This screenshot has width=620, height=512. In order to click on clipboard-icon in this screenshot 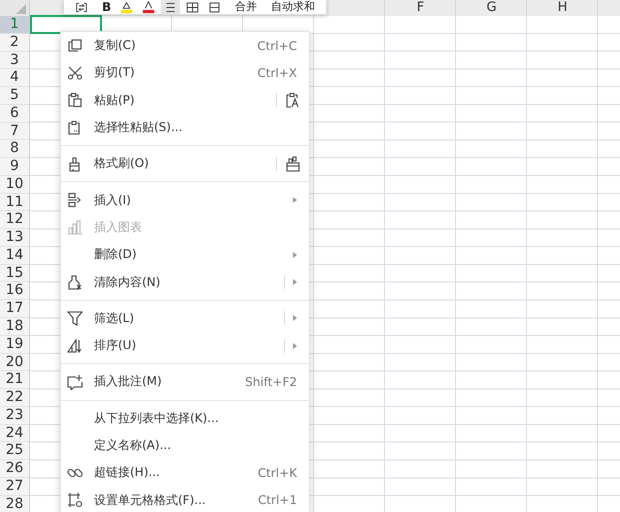, I will do `click(75, 100)`.